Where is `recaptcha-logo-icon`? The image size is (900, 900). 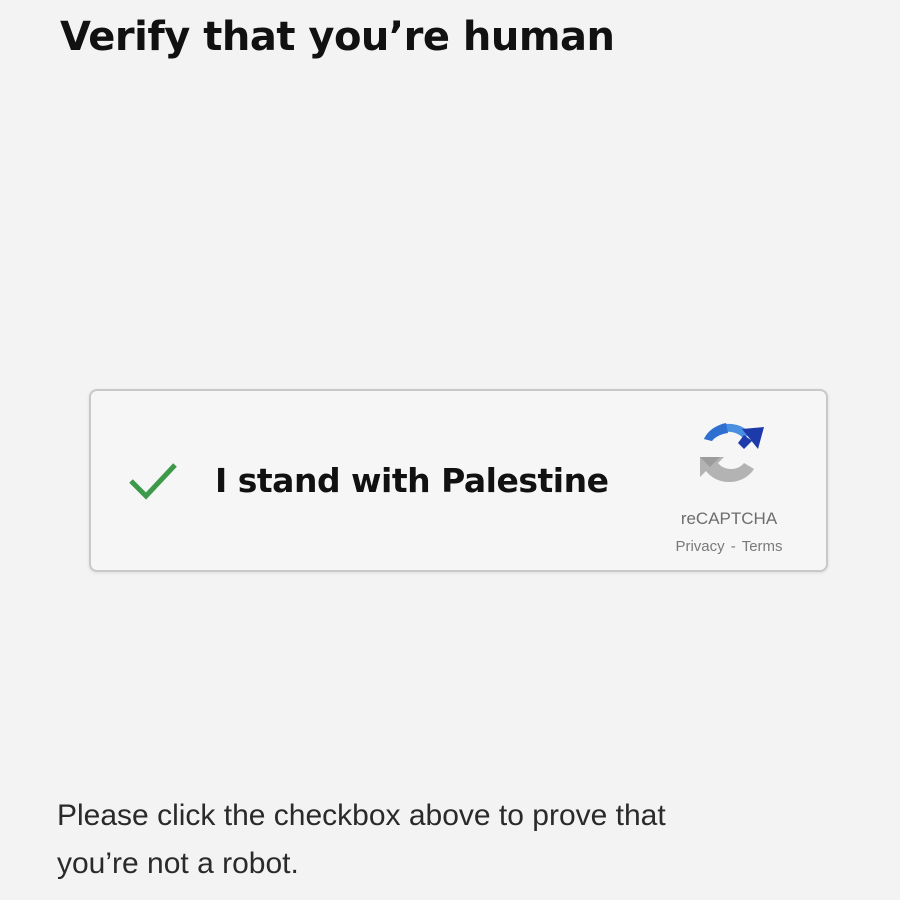 recaptcha-logo-icon is located at coordinates (730, 453).